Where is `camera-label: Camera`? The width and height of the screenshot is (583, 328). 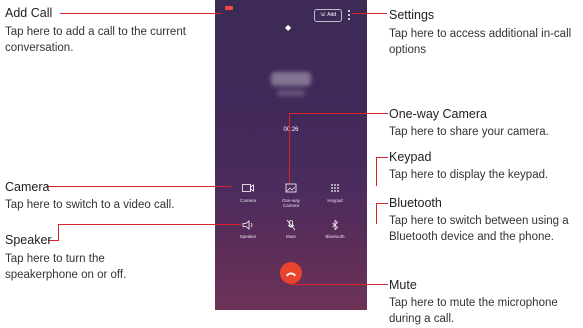
camera-label: Camera is located at coordinates (247, 200).